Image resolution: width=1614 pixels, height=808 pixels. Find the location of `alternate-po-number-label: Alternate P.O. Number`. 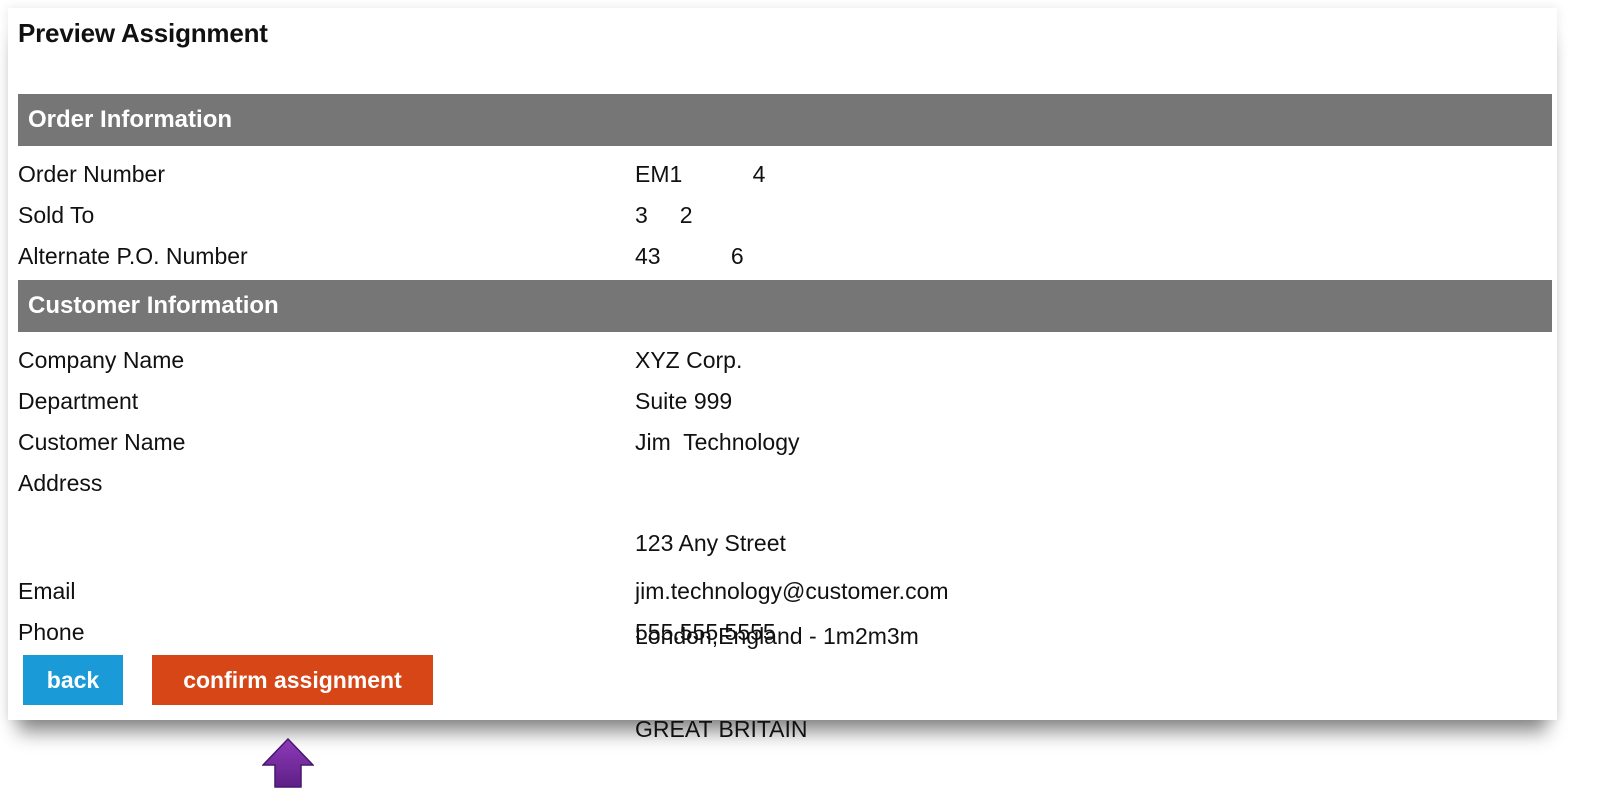

alternate-po-number-label: Alternate P.O. Number is located at coordinates (133, 256).